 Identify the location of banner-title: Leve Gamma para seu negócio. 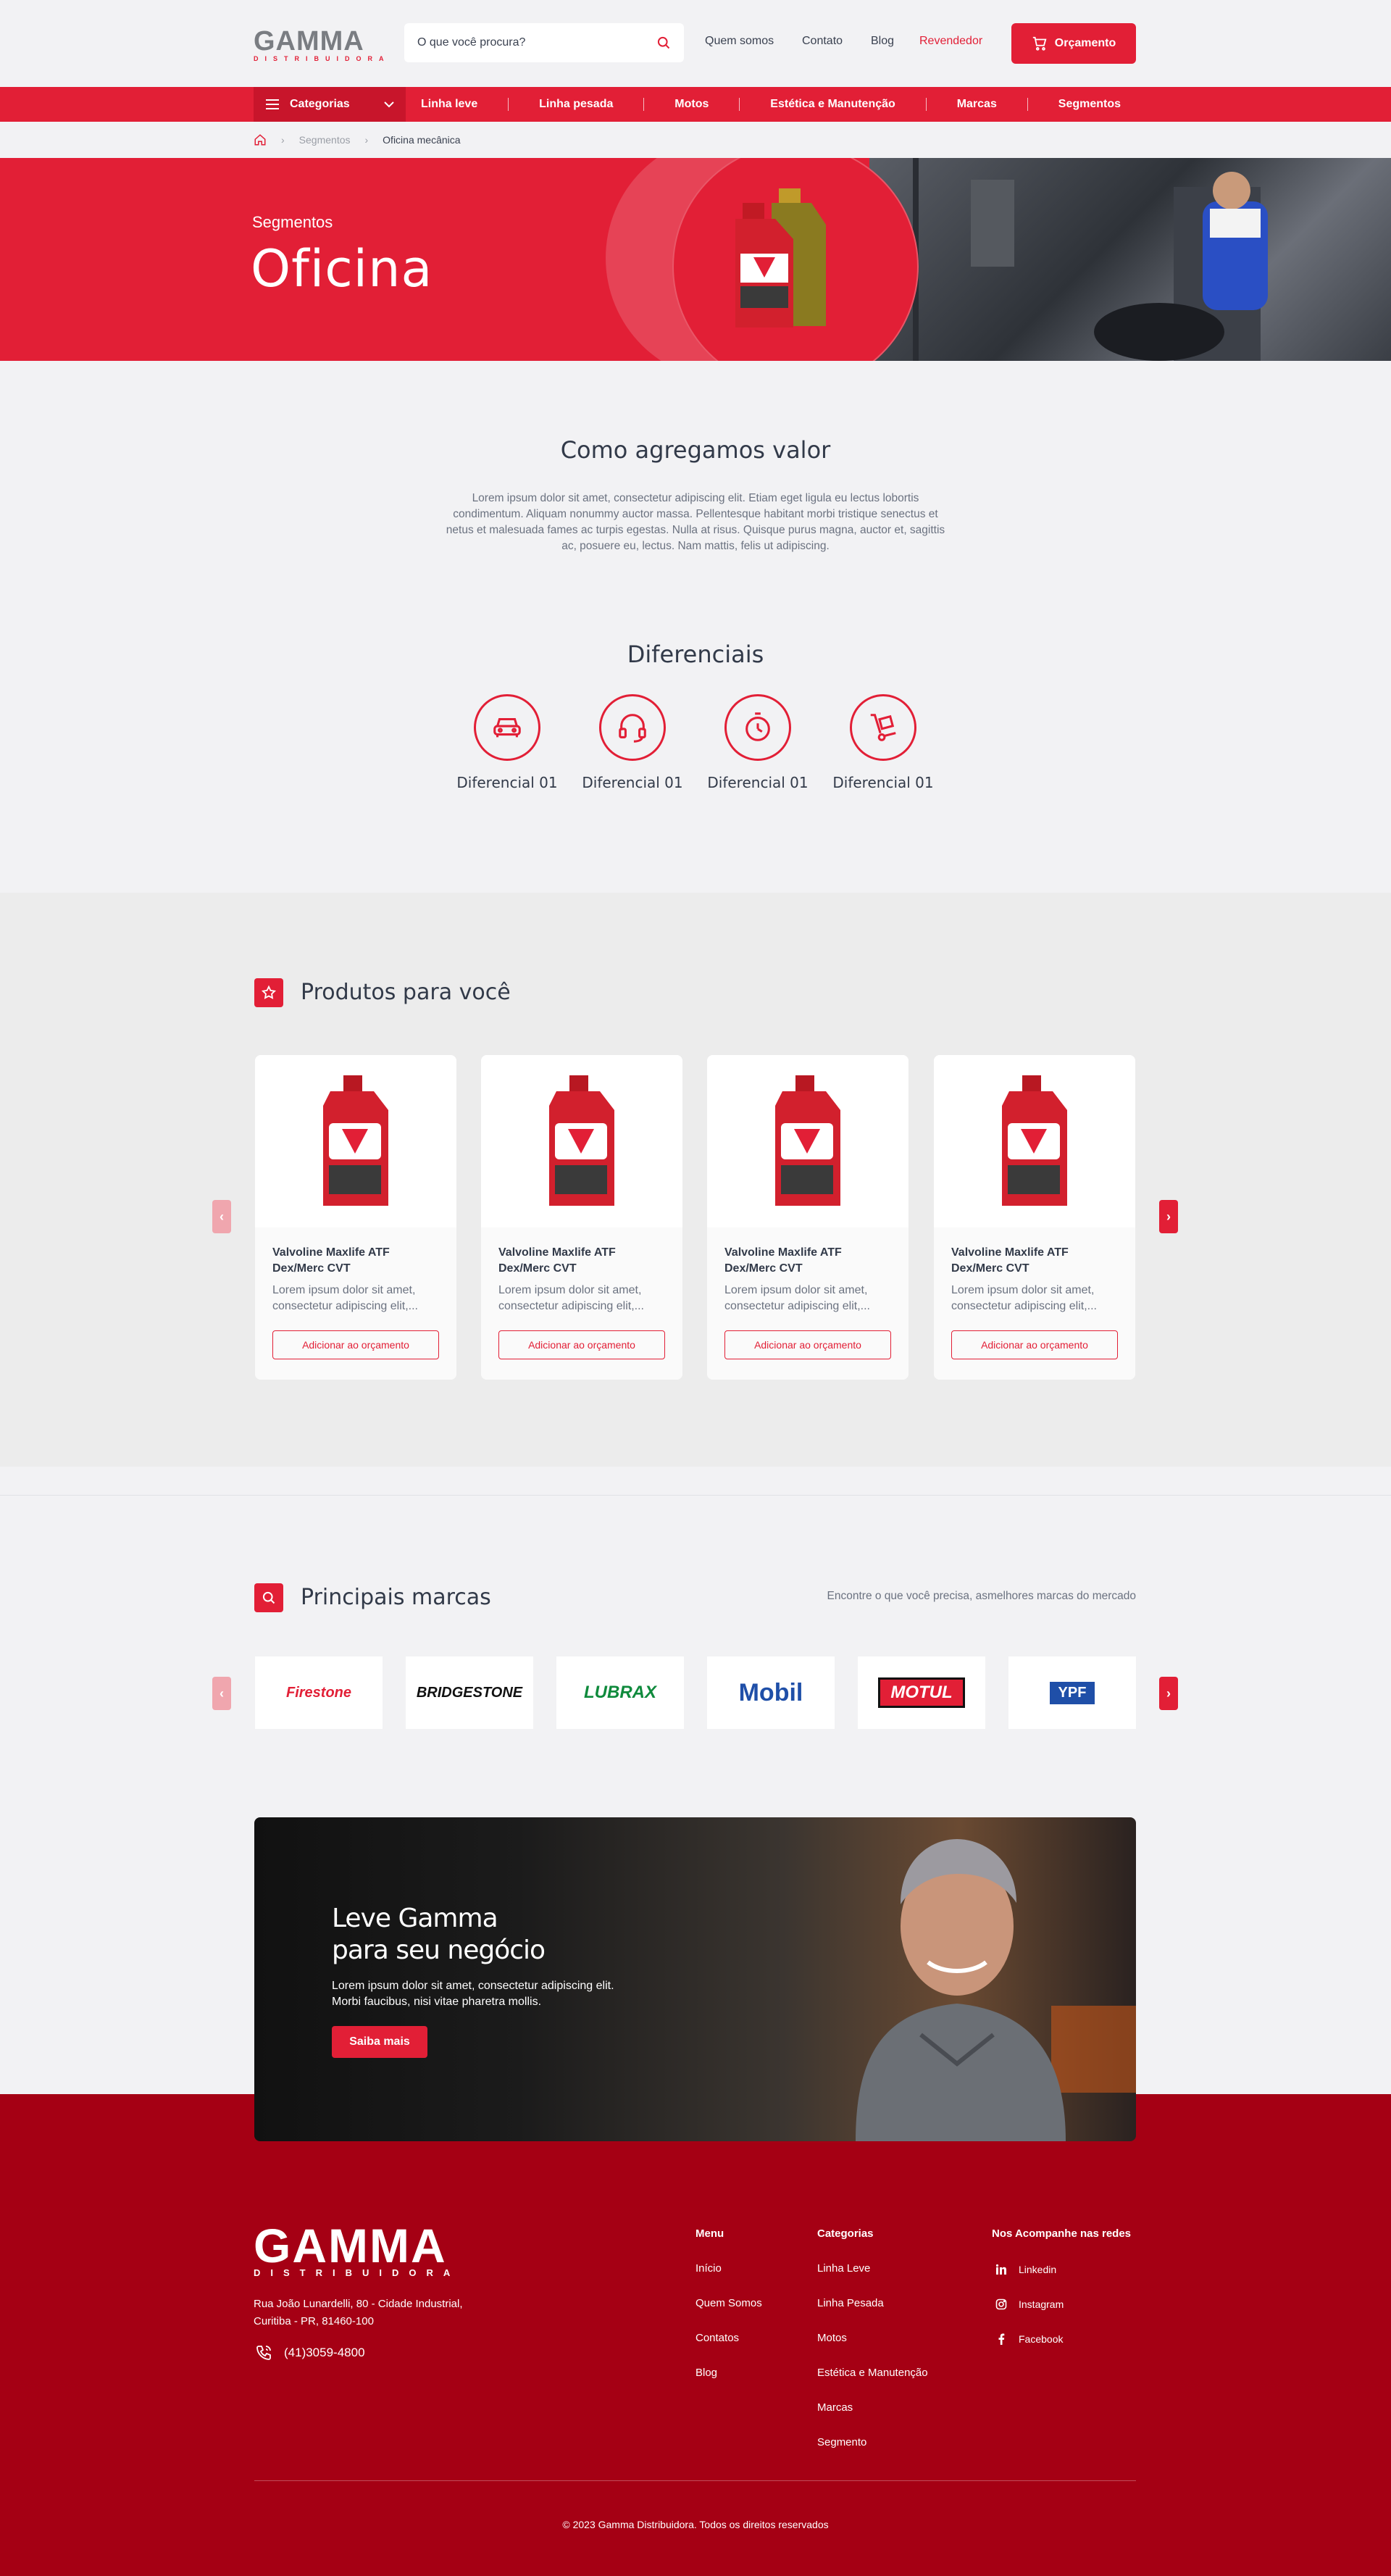
(439, 1934).